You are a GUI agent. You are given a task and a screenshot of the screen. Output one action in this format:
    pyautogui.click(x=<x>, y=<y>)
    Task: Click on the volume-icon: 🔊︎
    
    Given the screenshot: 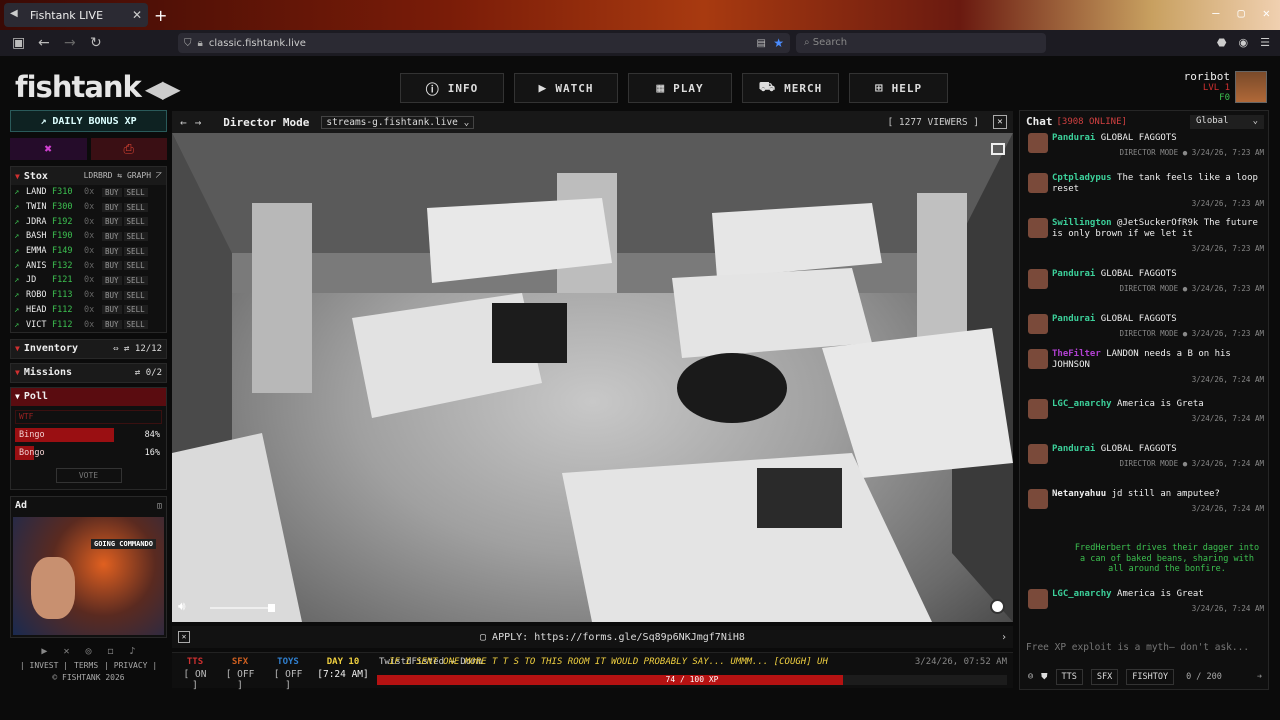 What is the action you would take?
    pyautogui.click(x=182, y=606)
    